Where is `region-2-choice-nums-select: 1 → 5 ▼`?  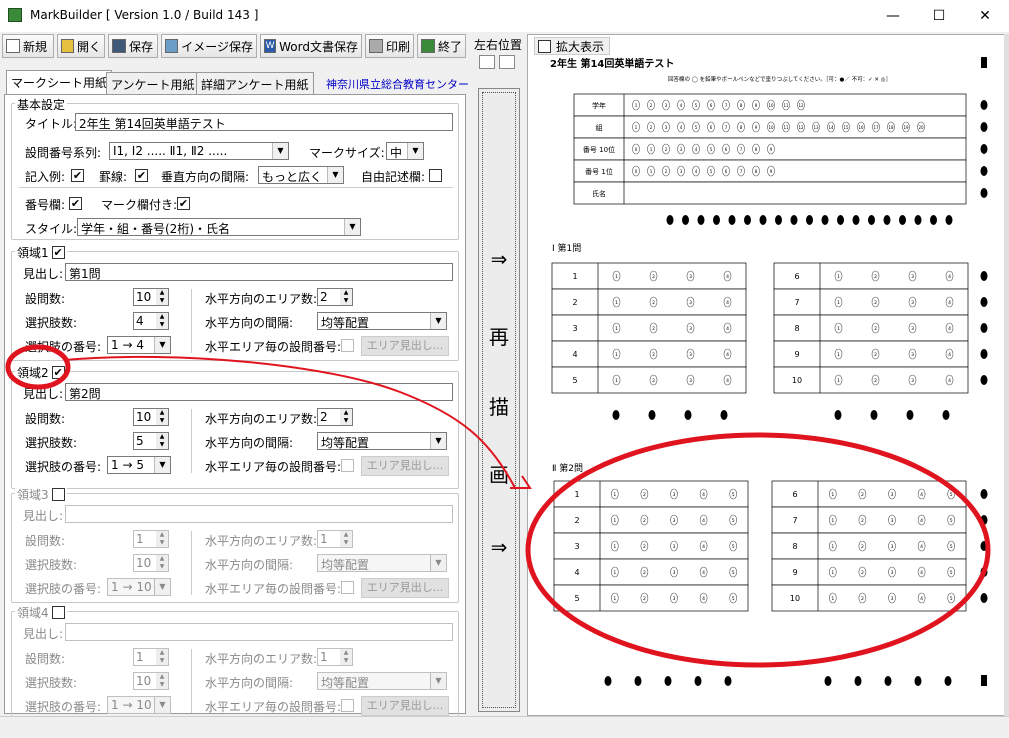
region-2-choice-nums-select: 1 → 5 ▼ is located at coordinates (139, 465).